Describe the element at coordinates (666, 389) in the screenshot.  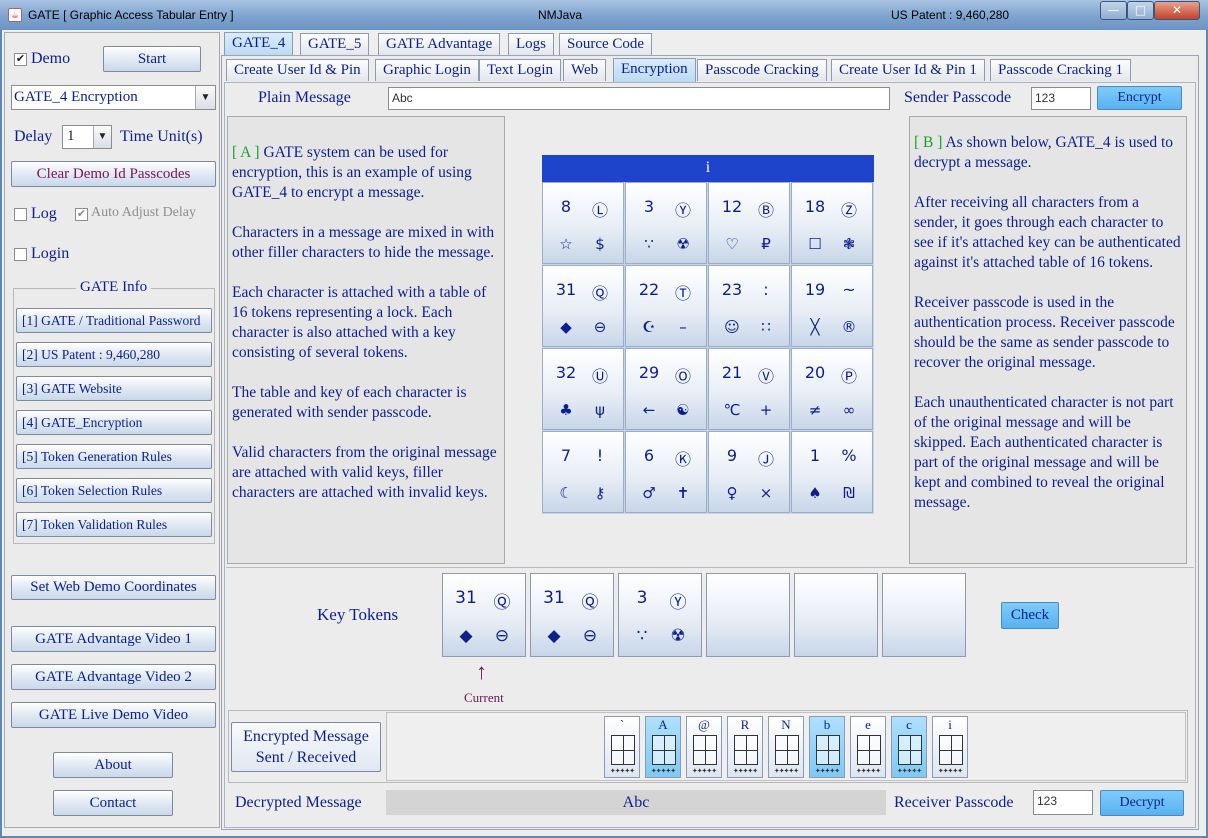
I see `token-cell: 29 Ⓞ ← ☯` at that location.